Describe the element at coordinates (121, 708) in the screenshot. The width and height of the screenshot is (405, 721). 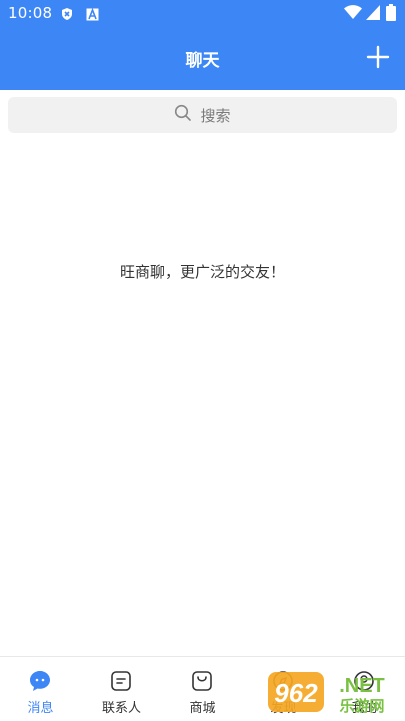
I see `tab-label: 联系人` at that location.